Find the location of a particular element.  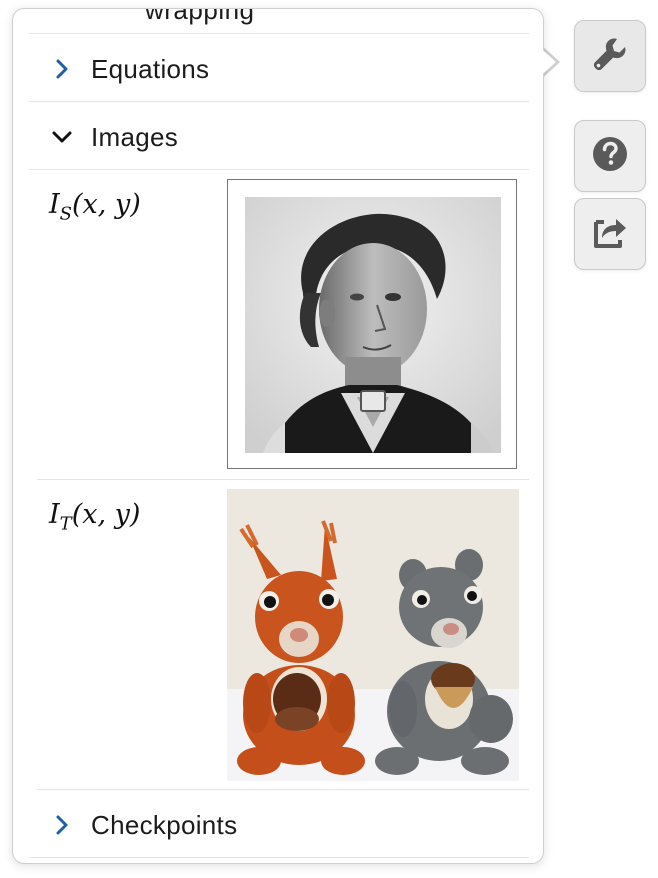

wrench-icon is located at coordinates (610, 56).